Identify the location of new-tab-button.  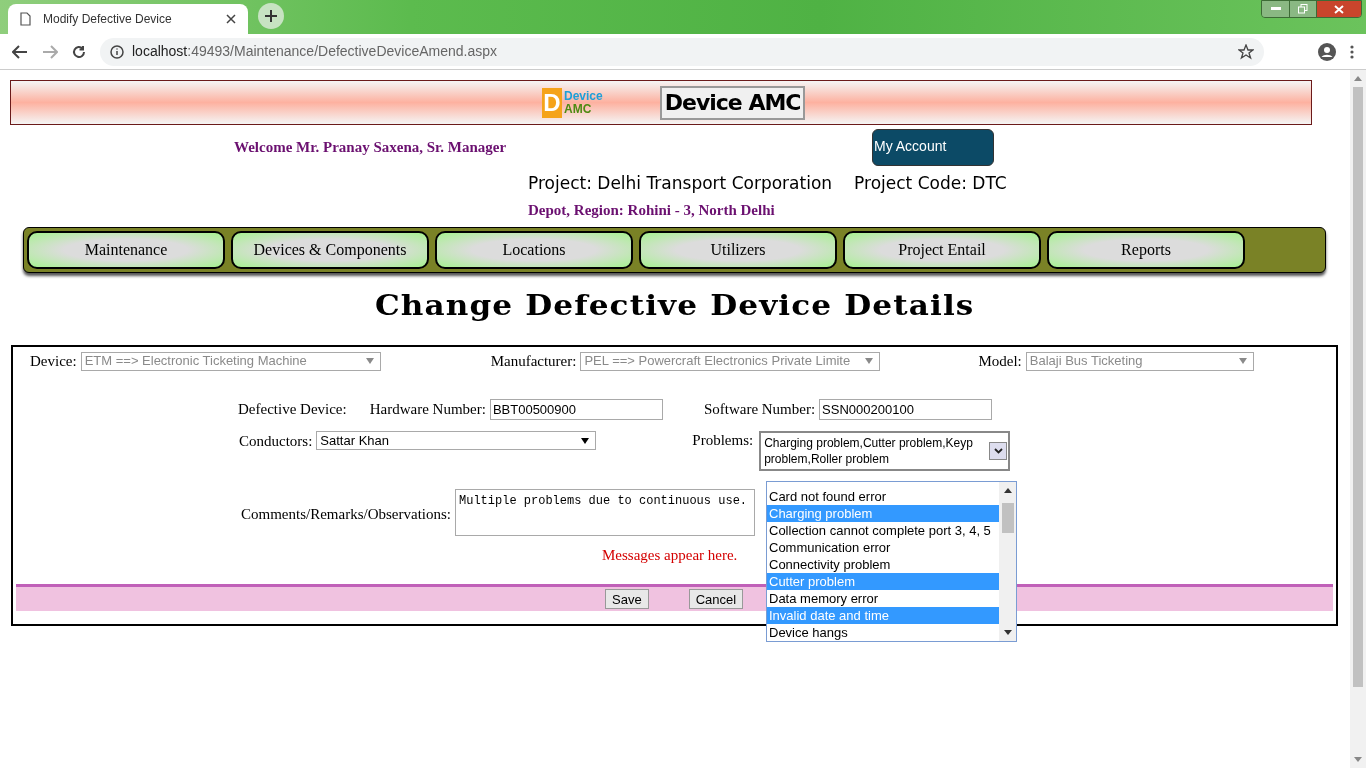
(271, 16).